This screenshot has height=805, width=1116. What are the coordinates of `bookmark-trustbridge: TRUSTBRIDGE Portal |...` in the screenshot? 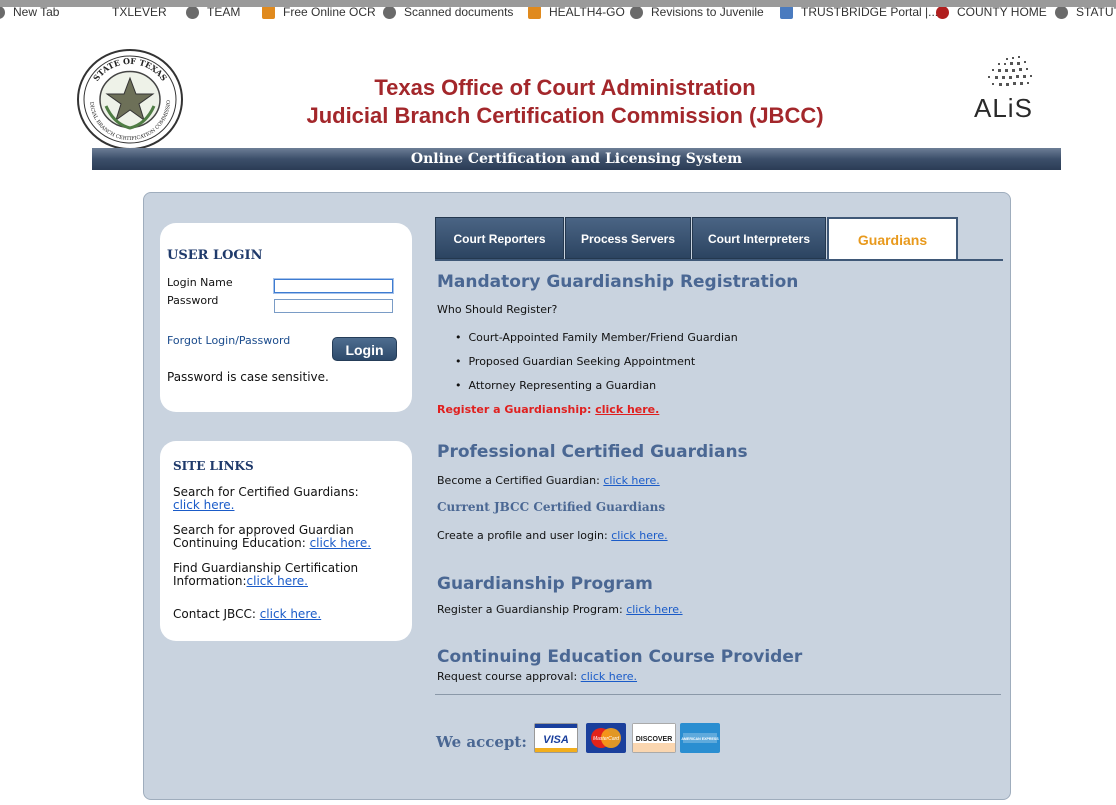 It's located at (859, 13).